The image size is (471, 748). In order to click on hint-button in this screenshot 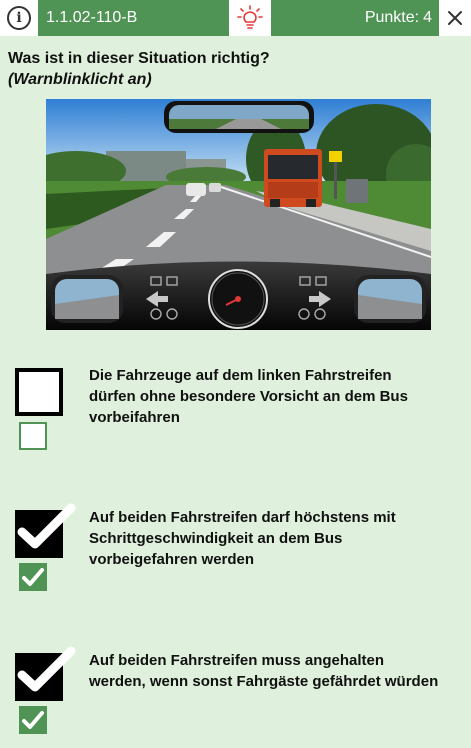, I will do `click(250, 18)`.